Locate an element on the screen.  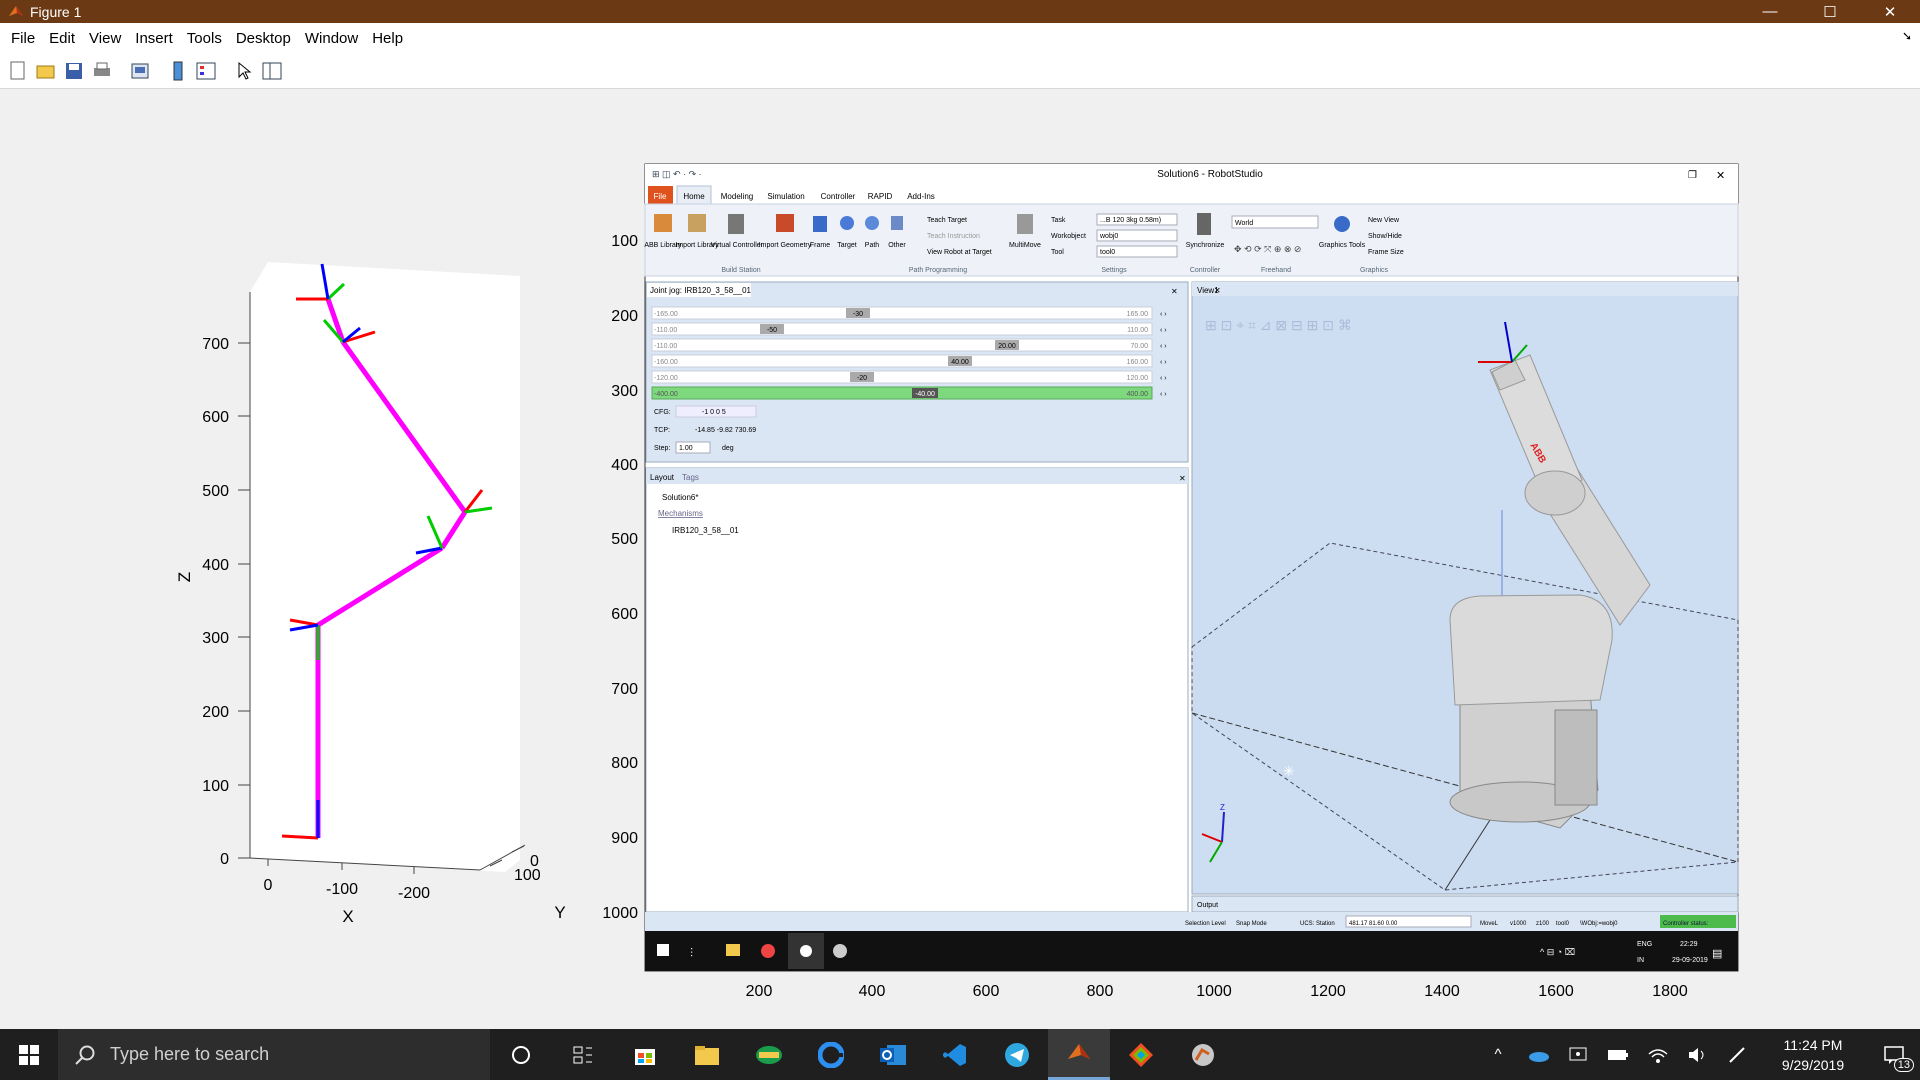
rs-path-button: Path is located at coordinates (872, 245).